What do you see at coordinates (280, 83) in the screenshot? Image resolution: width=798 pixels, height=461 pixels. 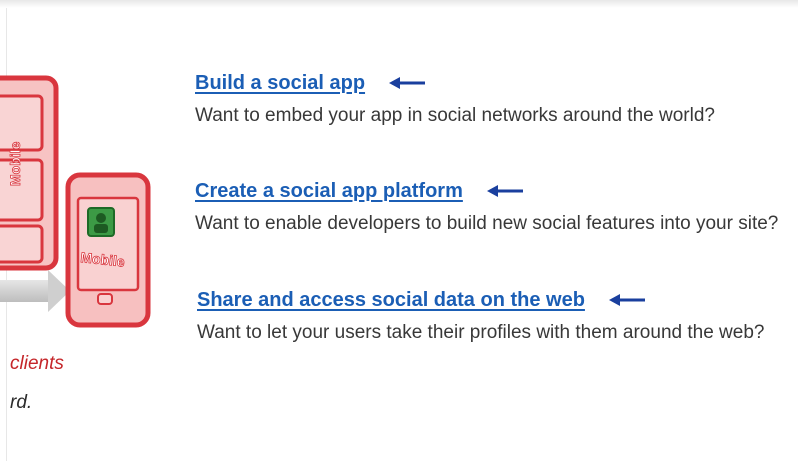 I see `build-social-app-link: Build a social app` at bounding box center [280, 83].